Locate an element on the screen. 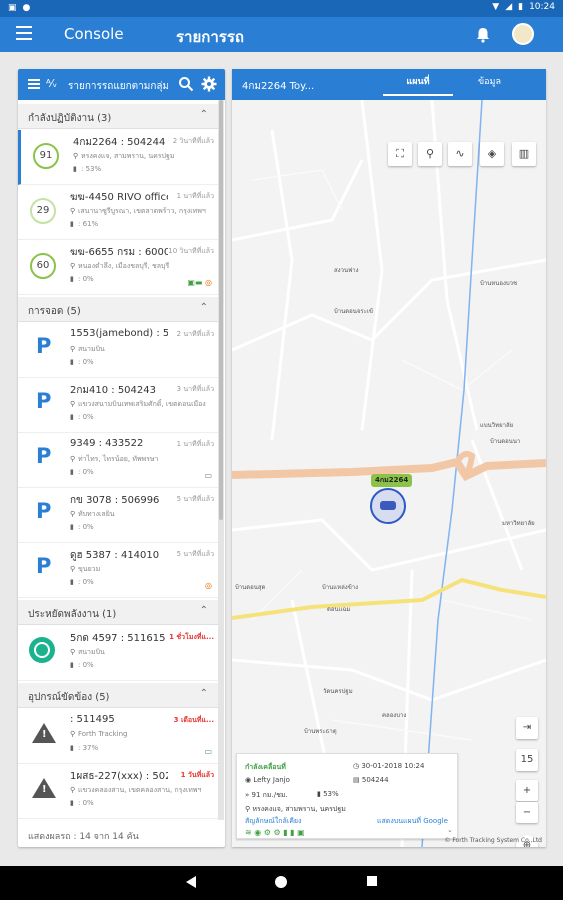 This screenshot has width=563, height=900. route-icon: ∿ is located at coordinates (460, 154).